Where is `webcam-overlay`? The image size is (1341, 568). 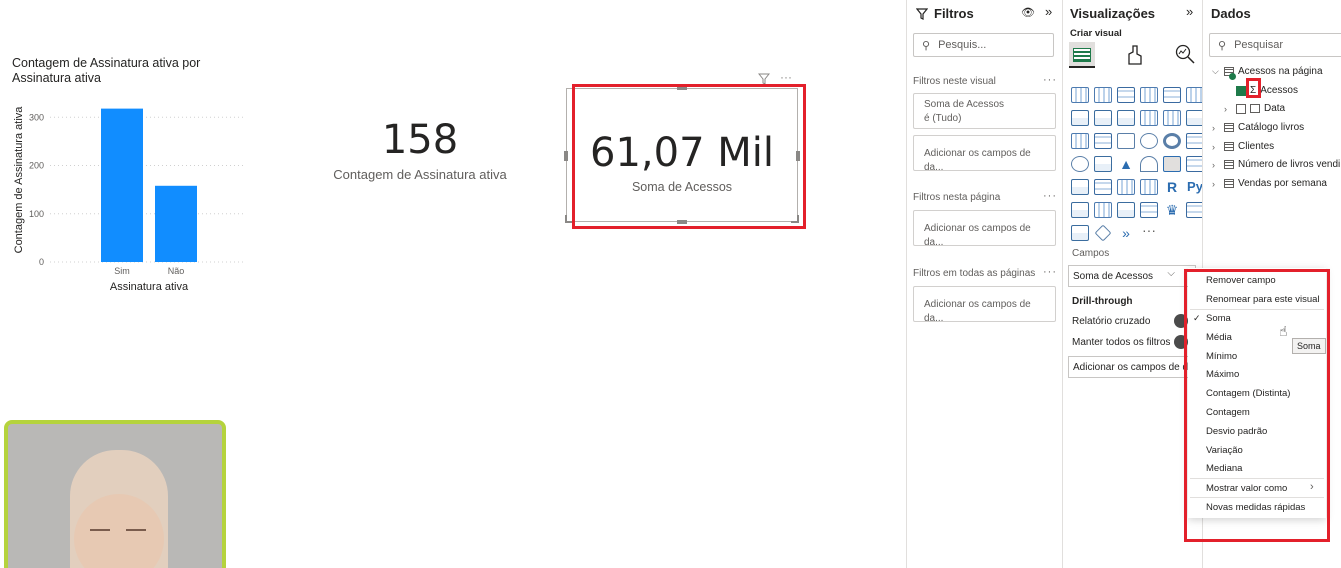
webcam-overlay is located at coordinates (115, 494).